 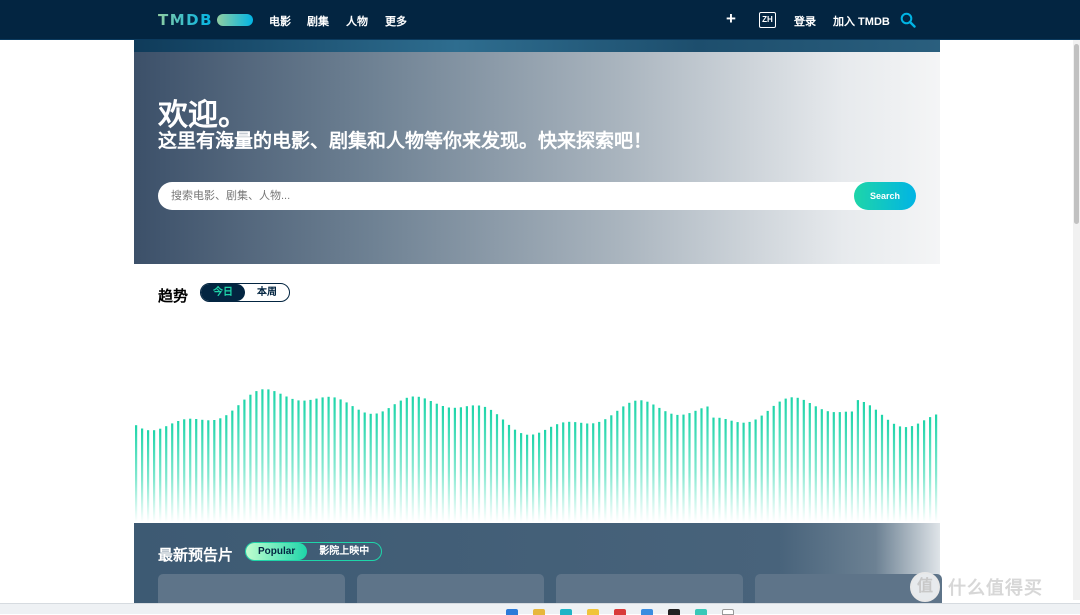 I want to click on page-scrollbar, so click(x=1076, y=320).